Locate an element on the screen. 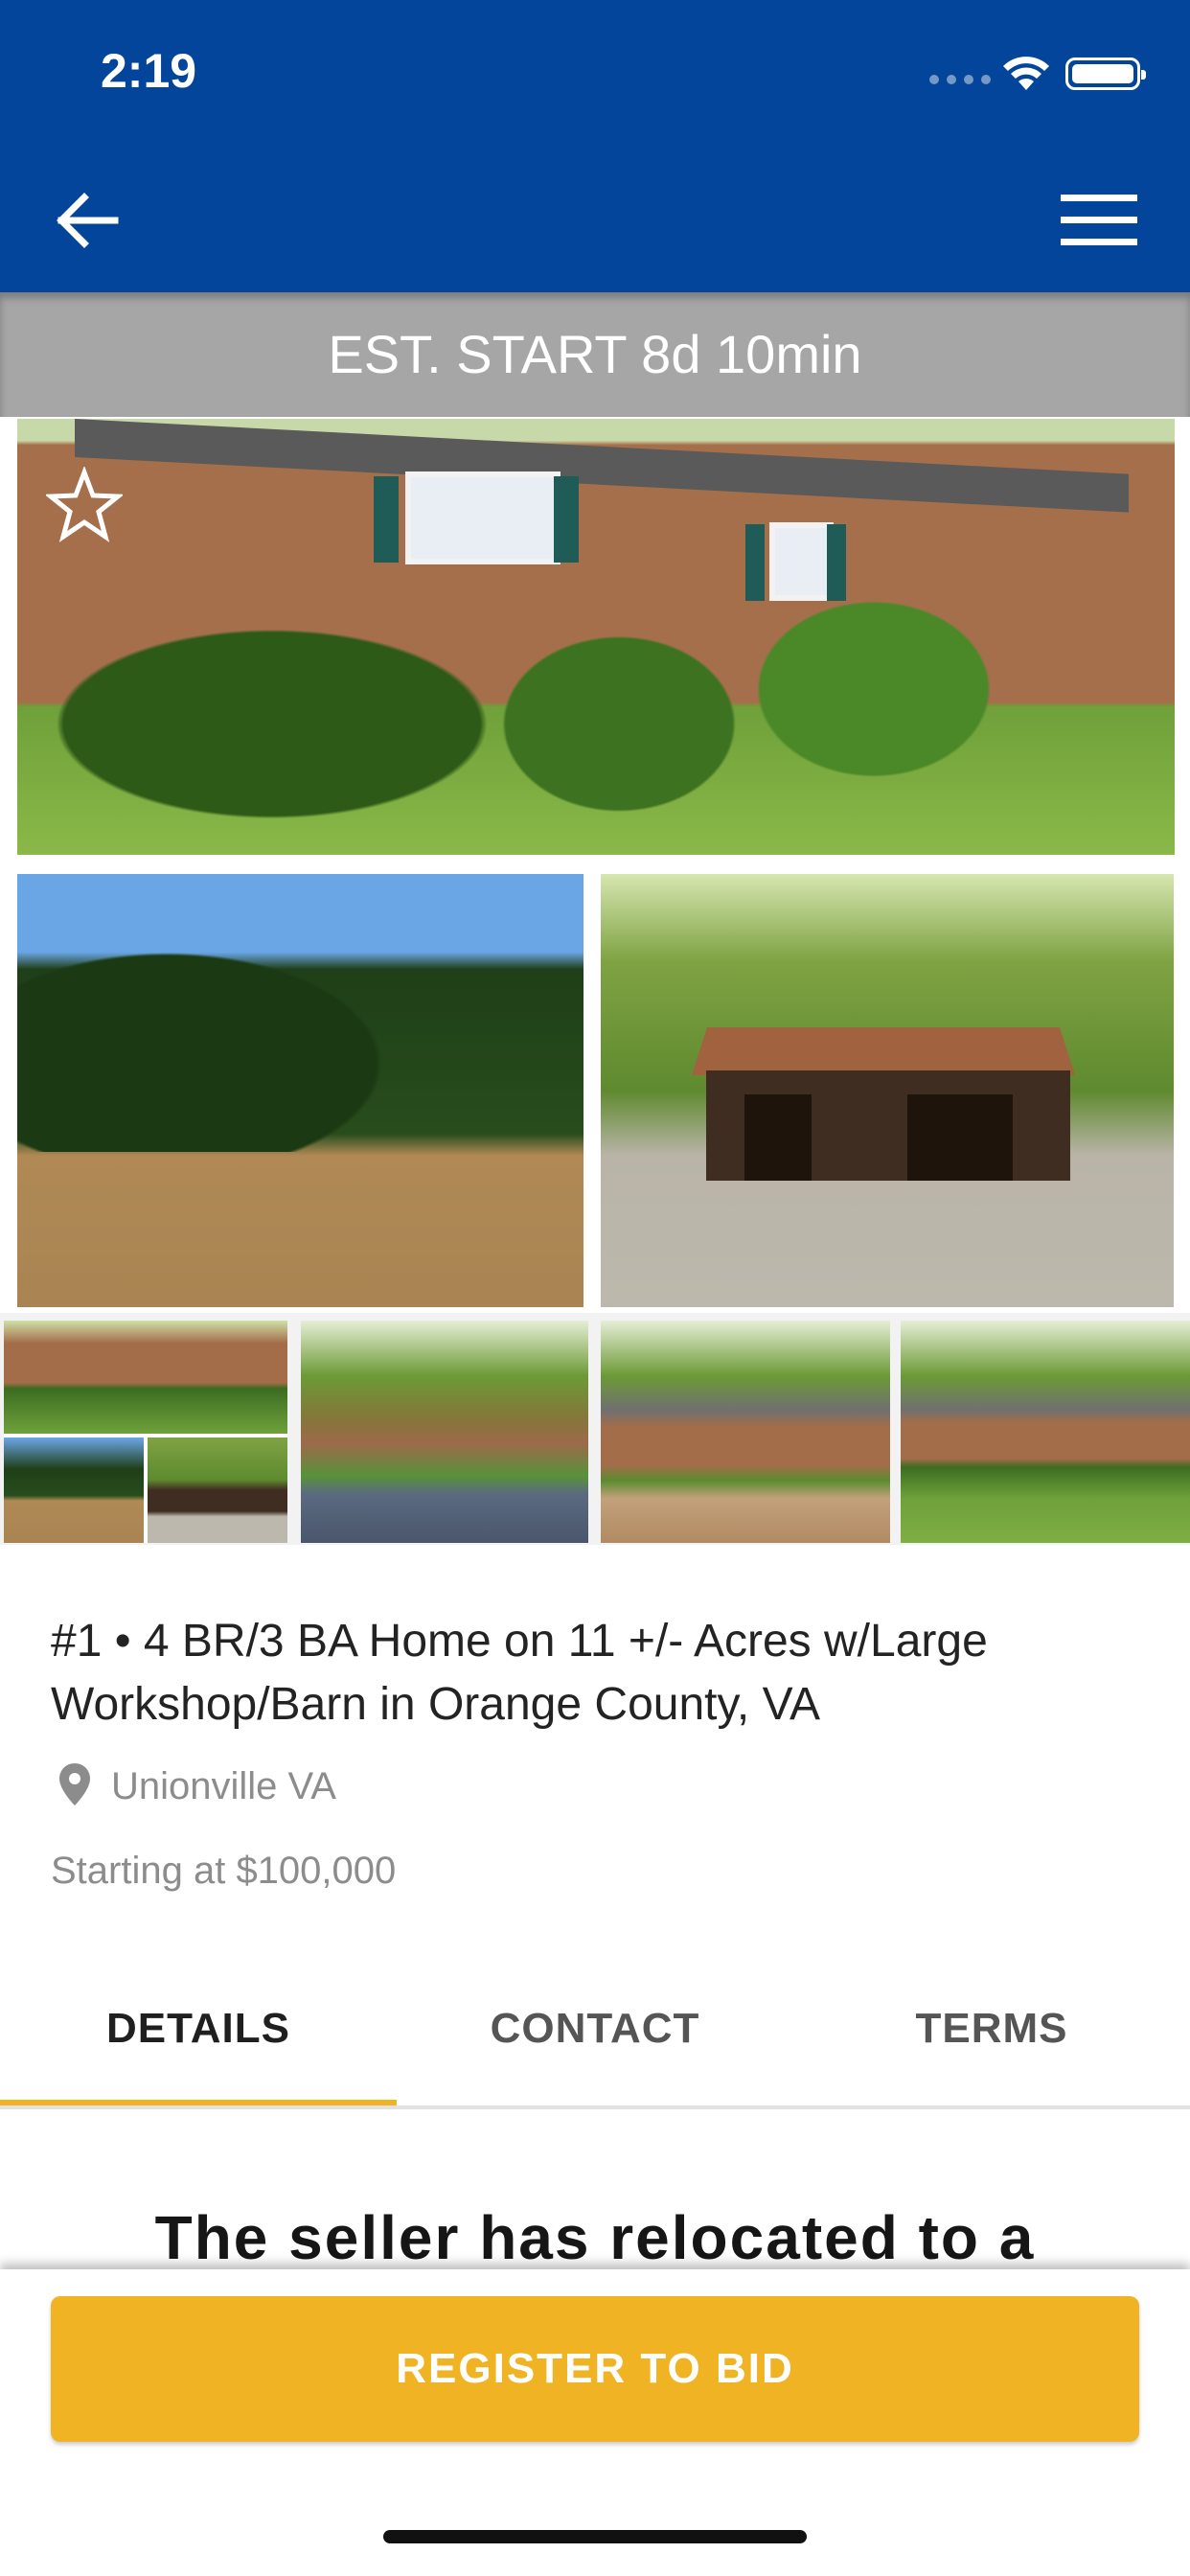 The height and width of the screenshot is (2576, 1190). cellular-signal-icon is located at coordinates (960, 79).